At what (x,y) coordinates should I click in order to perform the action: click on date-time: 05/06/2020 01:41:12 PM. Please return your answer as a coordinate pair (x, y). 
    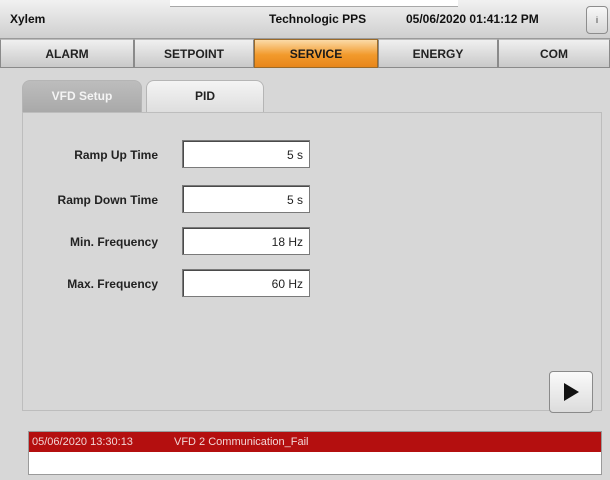
    Looking at the image, I should click on (472, 19).